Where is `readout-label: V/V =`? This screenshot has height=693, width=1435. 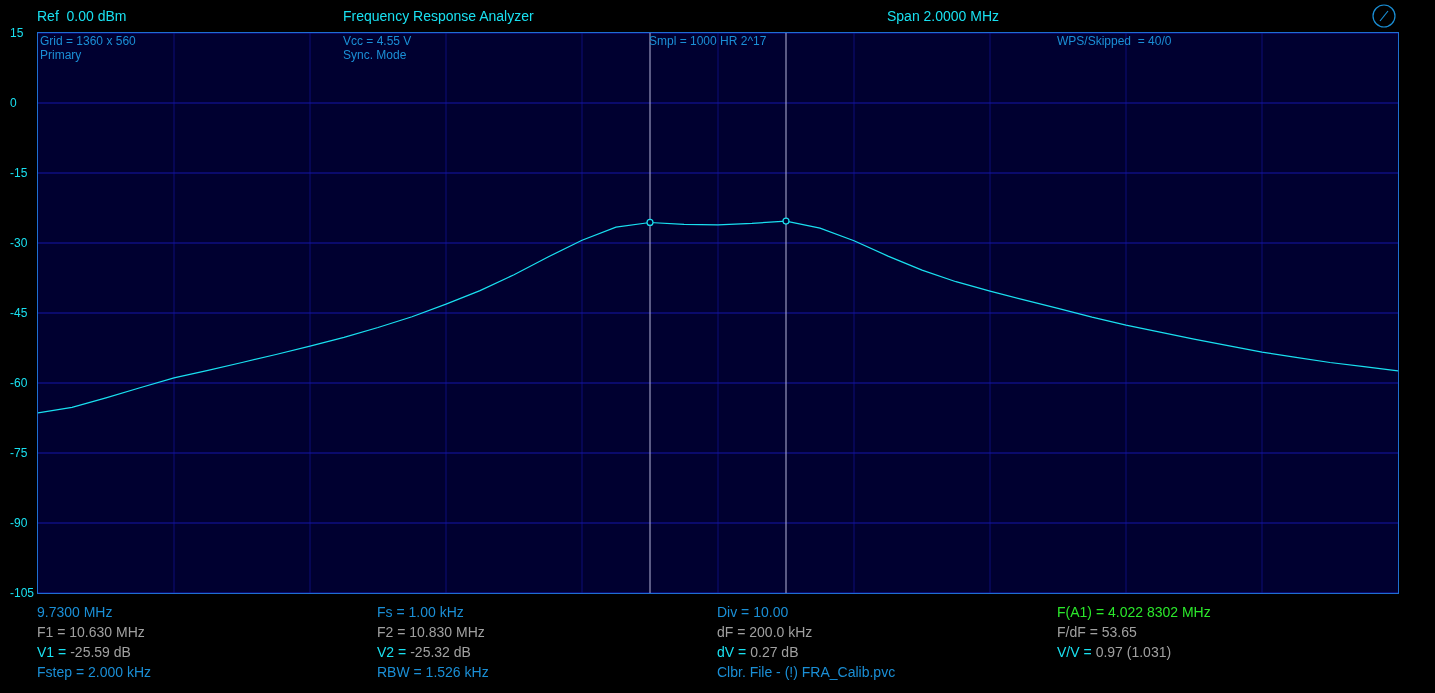
readout-label: V/V = is located at coordinates (1074, 652).